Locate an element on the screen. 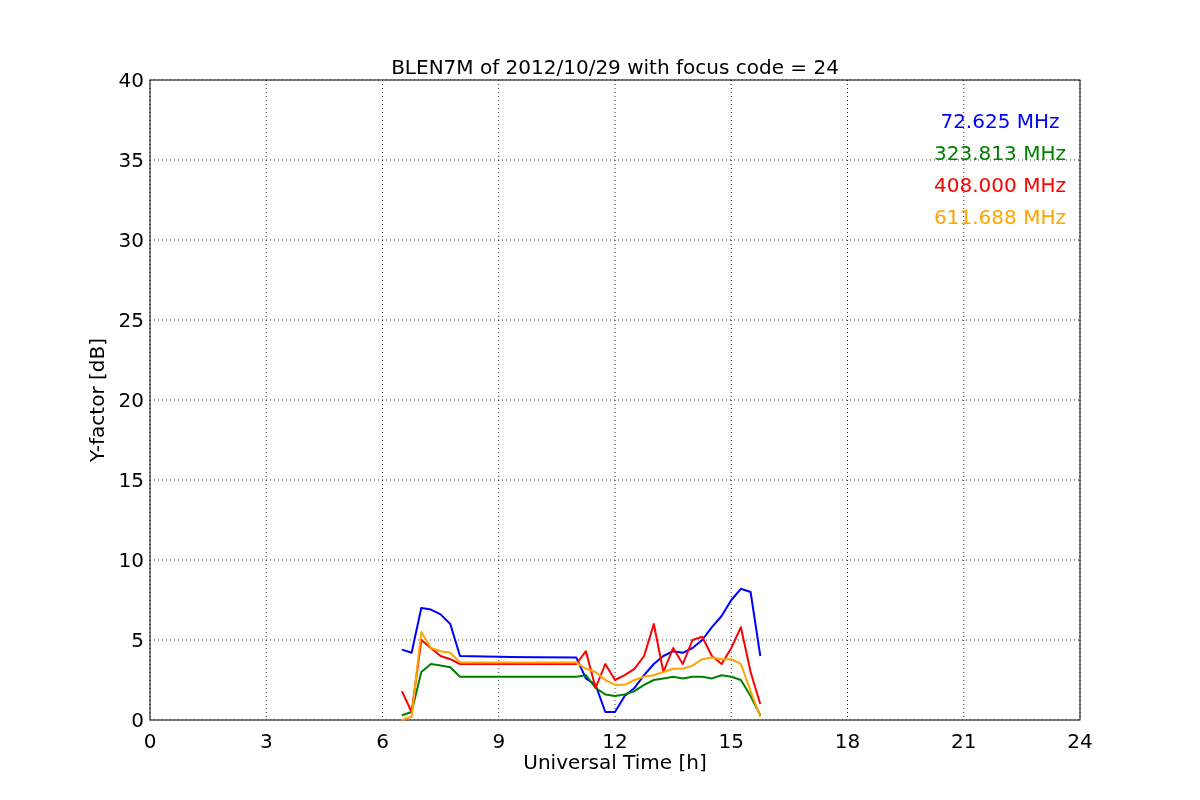 The height and width of the screenshot is (800, 1200). x-tick-label: 6 is located at coordinates (382, 741).